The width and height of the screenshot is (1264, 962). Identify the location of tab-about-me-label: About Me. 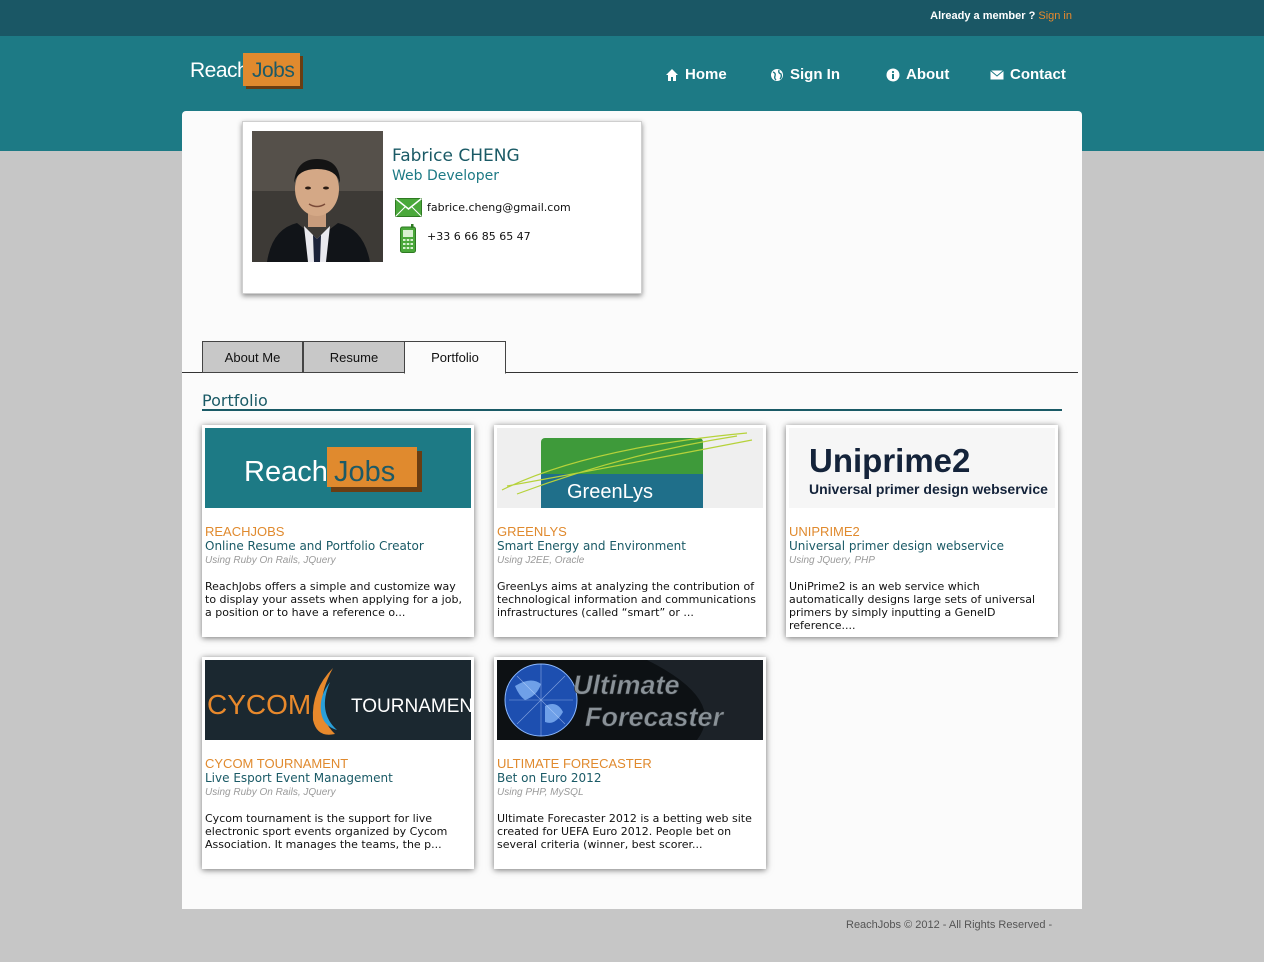
(252, 357).